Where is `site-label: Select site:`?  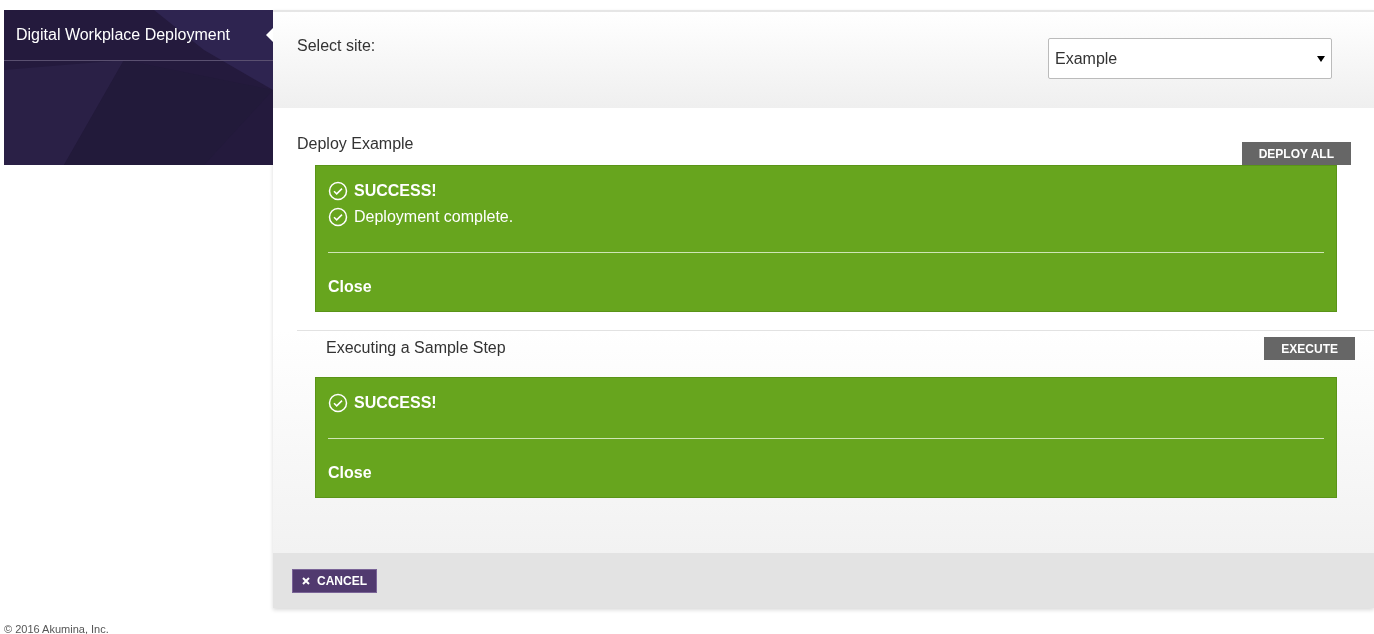
site-label: Select site: is located at coordinates (336, 46).